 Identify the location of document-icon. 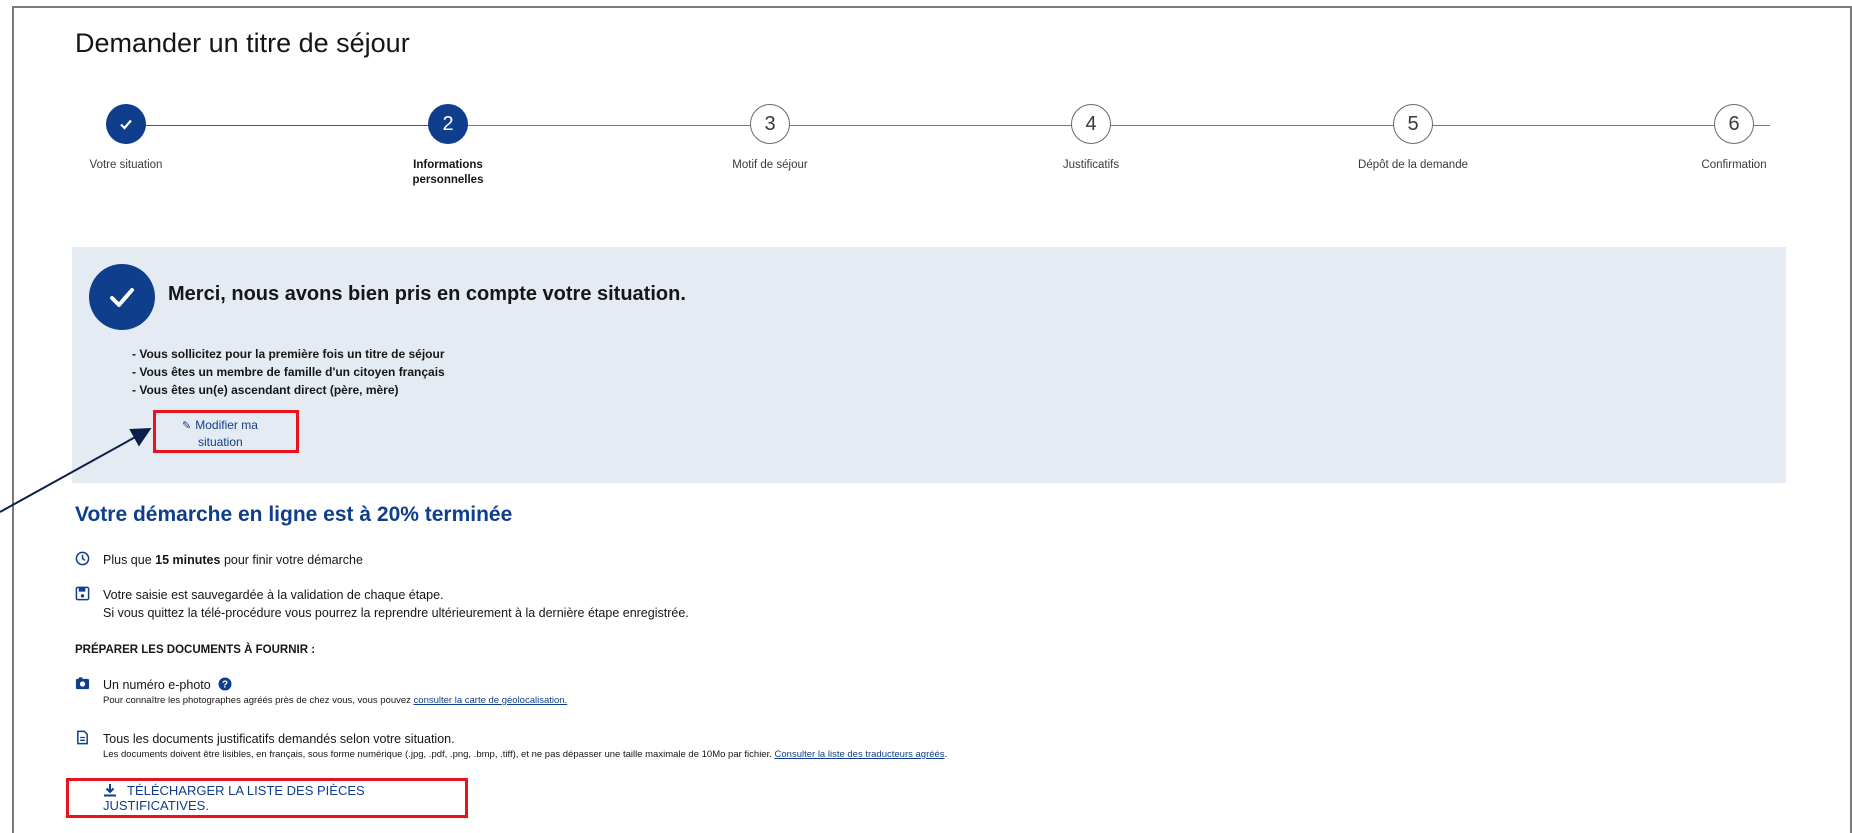
(82, 737).